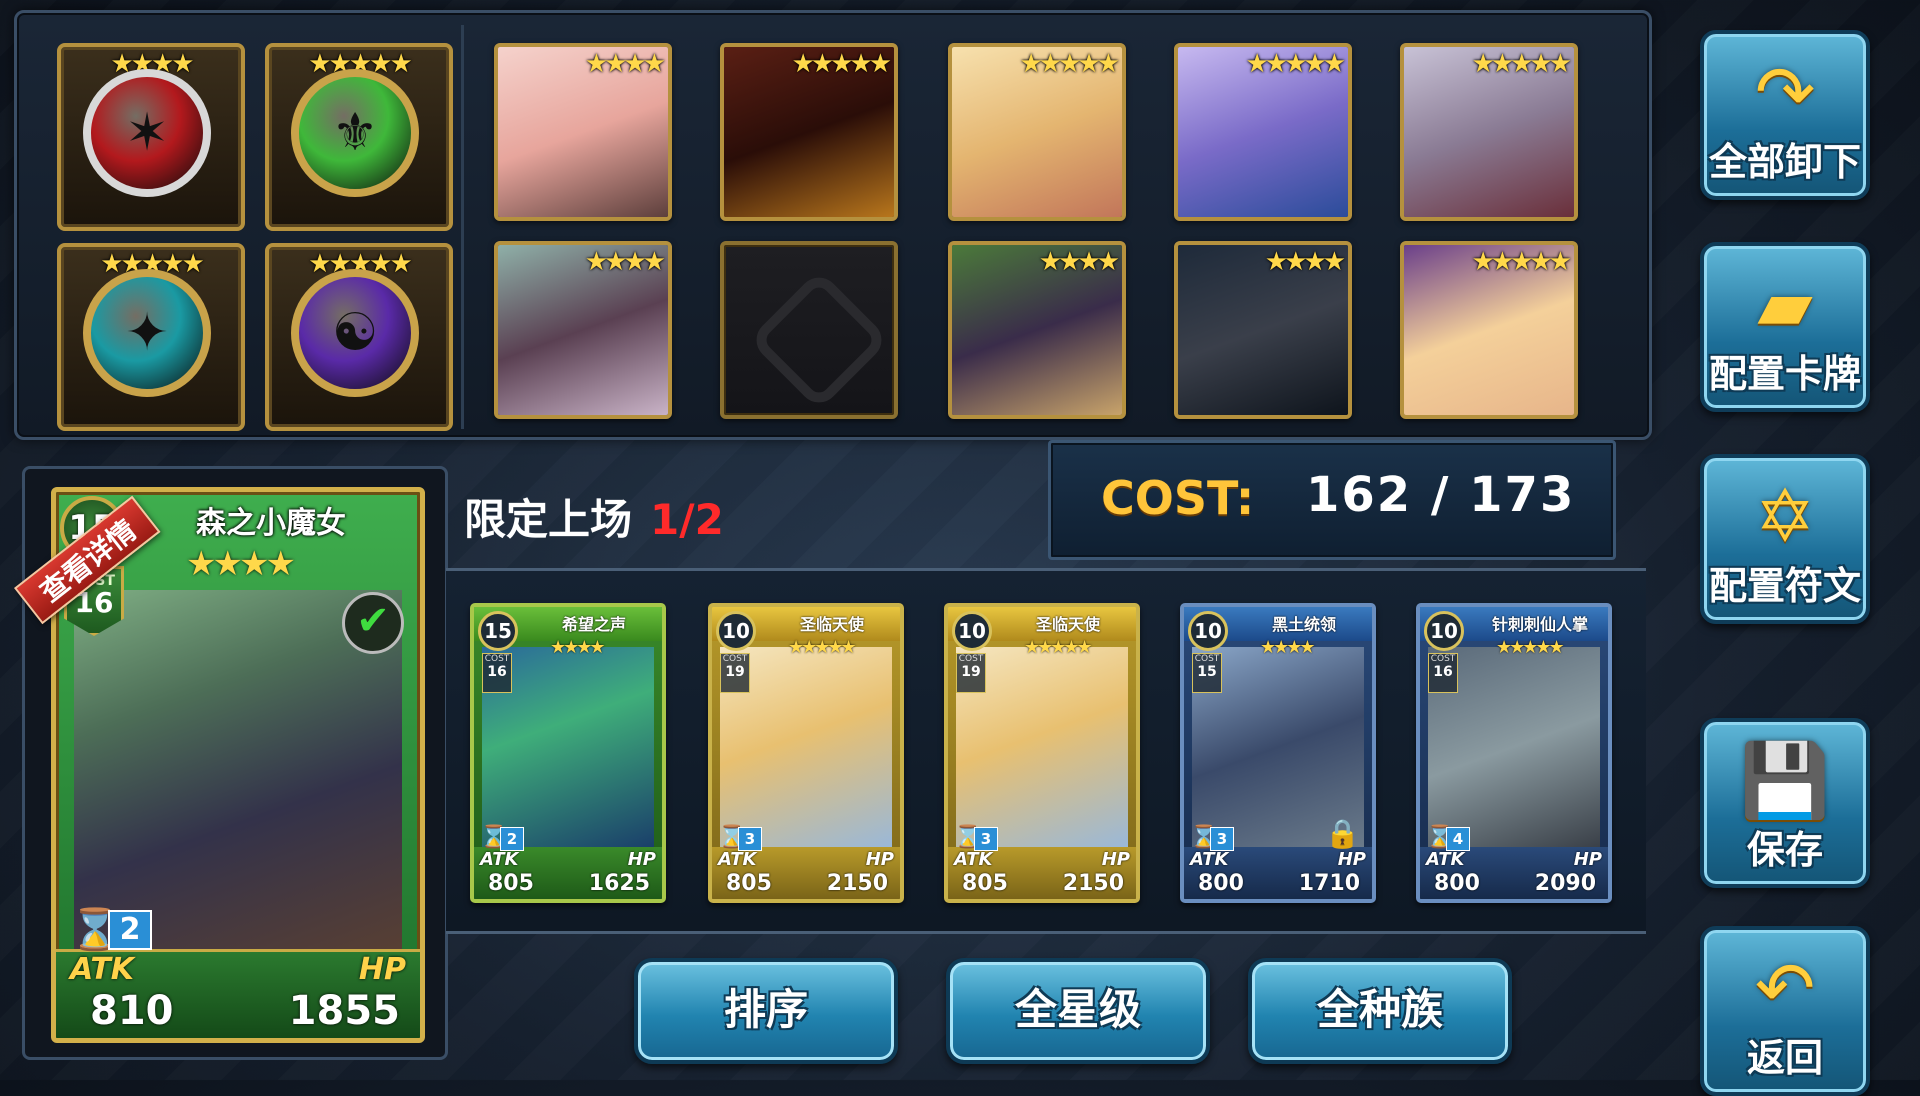 This screenshot has height=1096, width=1920. Describe the element at coordinates (147, 333) in the screenshot. I see `dragon-icon: ✦` at that location.